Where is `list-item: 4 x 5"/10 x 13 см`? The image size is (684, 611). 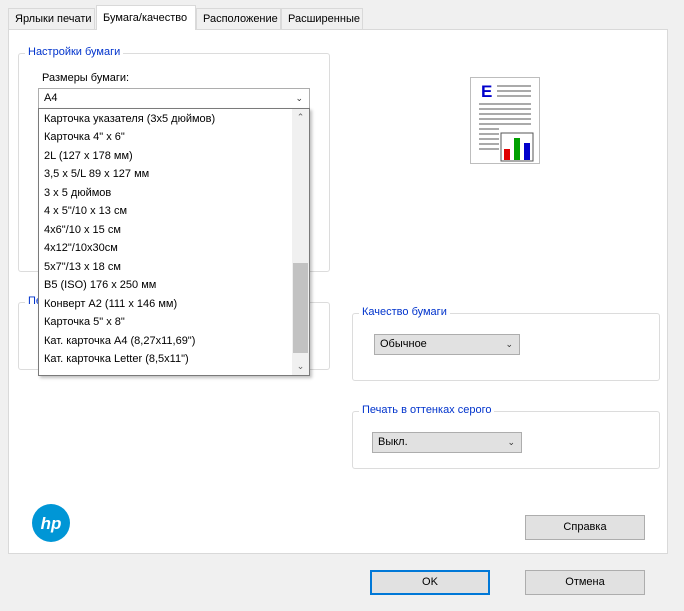 list-item: 4 x 5"/10 x 13 см is located at coordinates (85, 211).